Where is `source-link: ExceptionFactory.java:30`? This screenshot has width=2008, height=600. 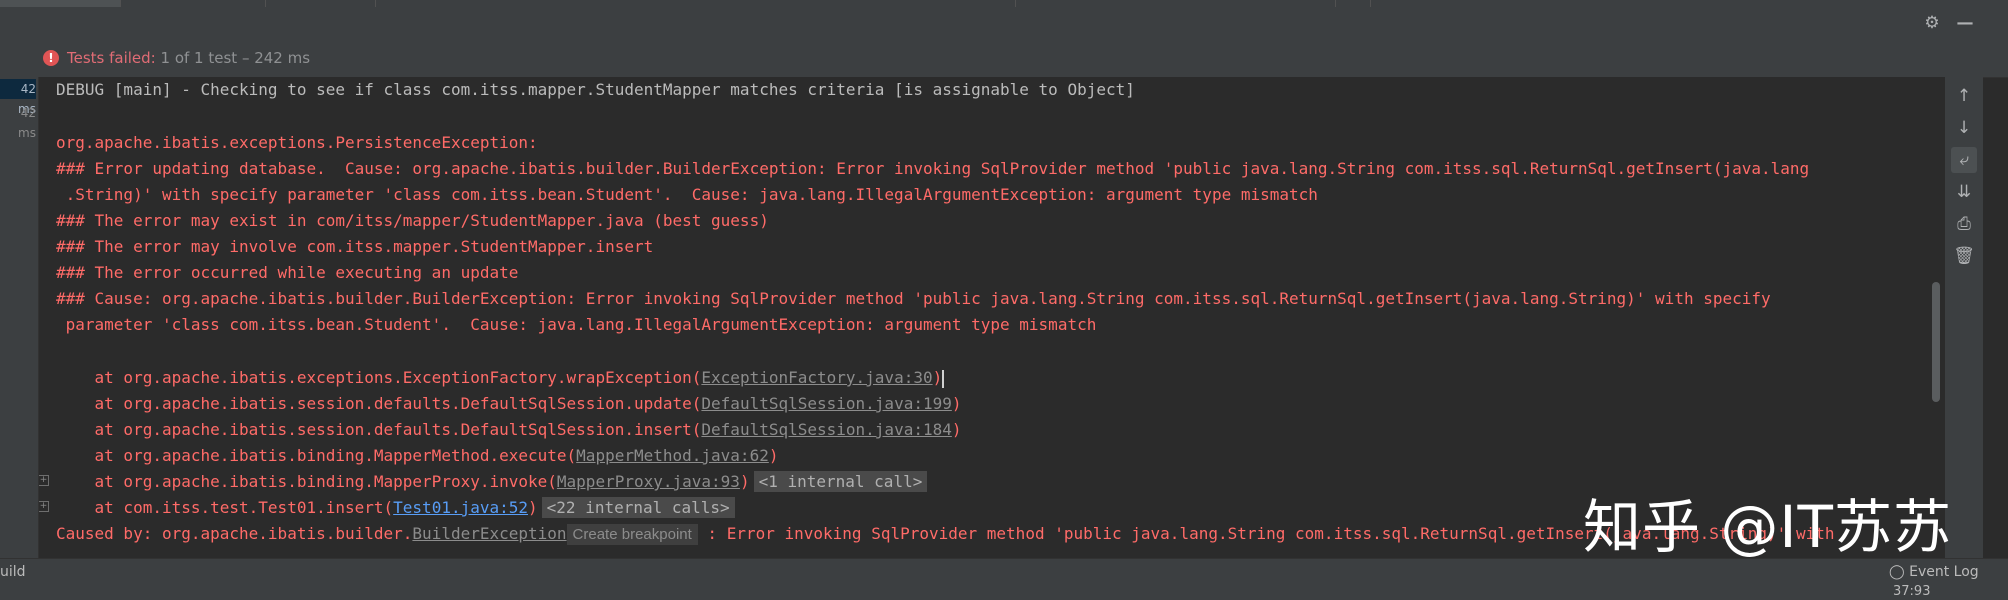
source-link: ExceptionFactory.java:30 is located at coordinates (816, 377).